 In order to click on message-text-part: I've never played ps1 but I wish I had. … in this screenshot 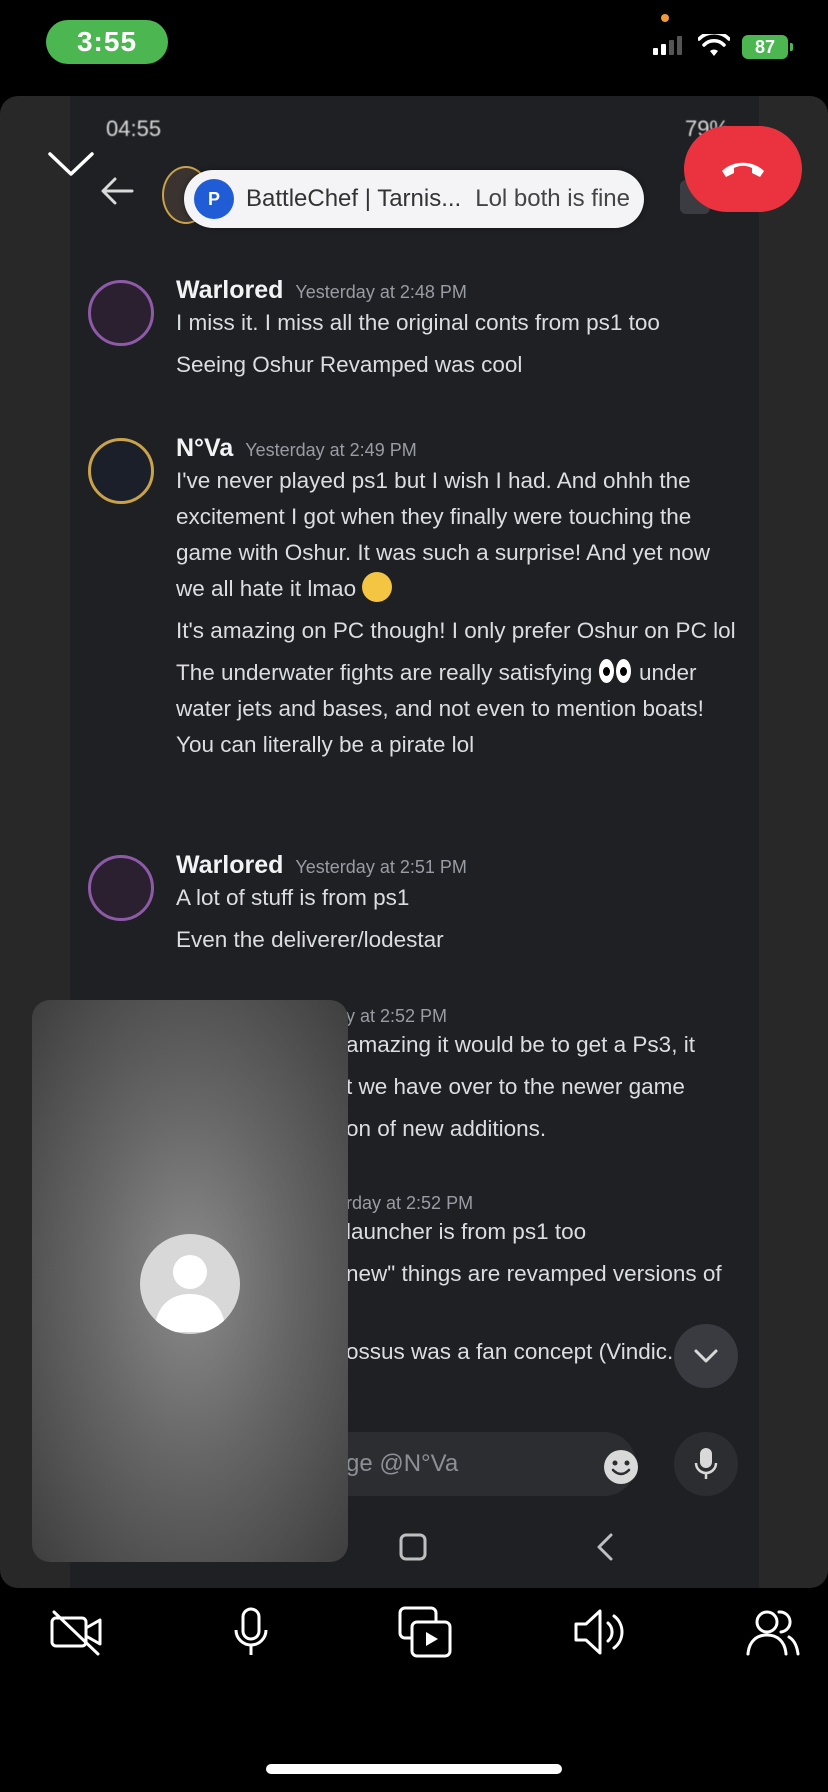, I will do `click(443, 534)`.